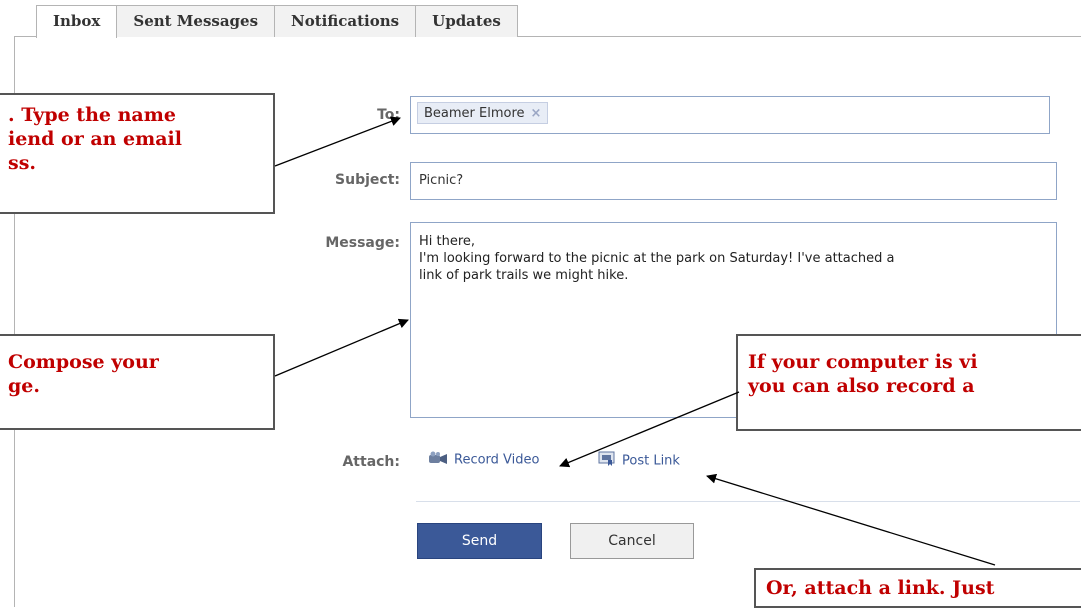 The height and width of the screenshot is (608, 1081). Describe the element at coordinates (851, 519) in the screenshot. I see `arrow-to-post-link` at that location.